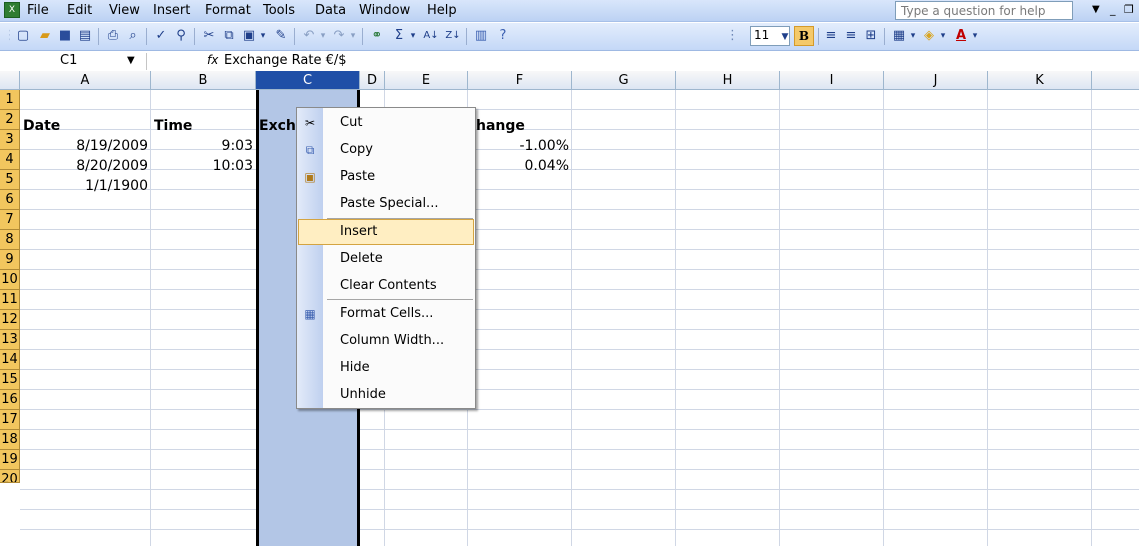  What do you see at coordinates (377, 36) in the screenshot?
I see `hyperlink-icon: ⚭` at bounding box center [377, 36].